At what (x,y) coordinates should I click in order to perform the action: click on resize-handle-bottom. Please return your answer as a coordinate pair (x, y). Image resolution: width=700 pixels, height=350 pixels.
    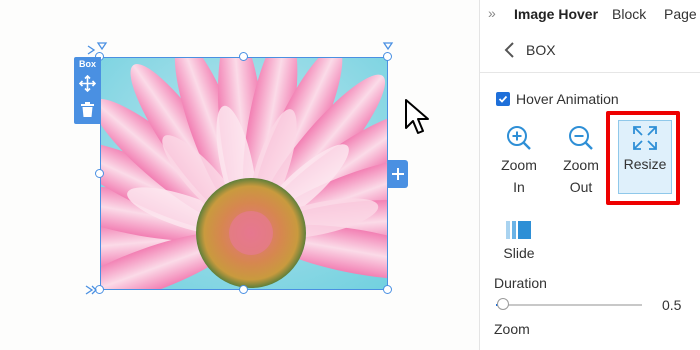
    Looking at the image, I should click on (243, 289).